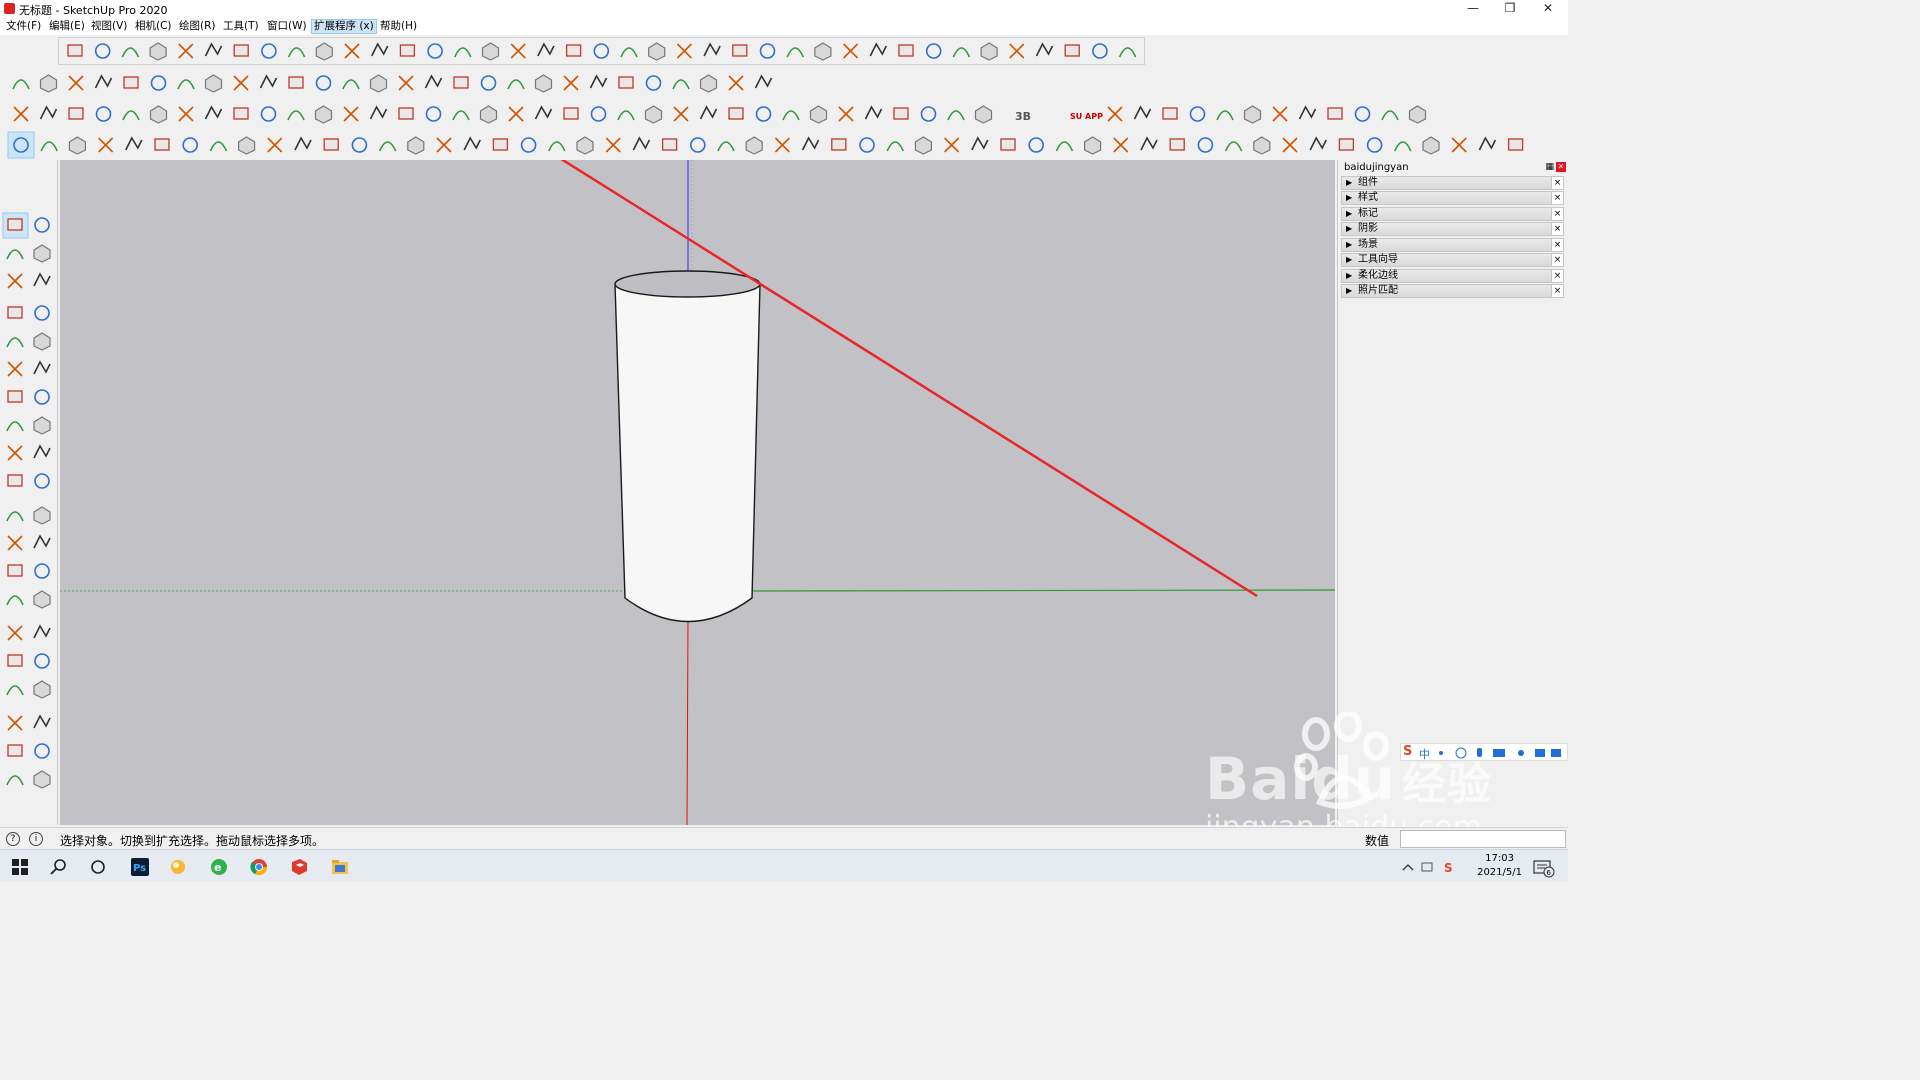  I want to click on menu-tools: 工具(T), so click(241, 26).